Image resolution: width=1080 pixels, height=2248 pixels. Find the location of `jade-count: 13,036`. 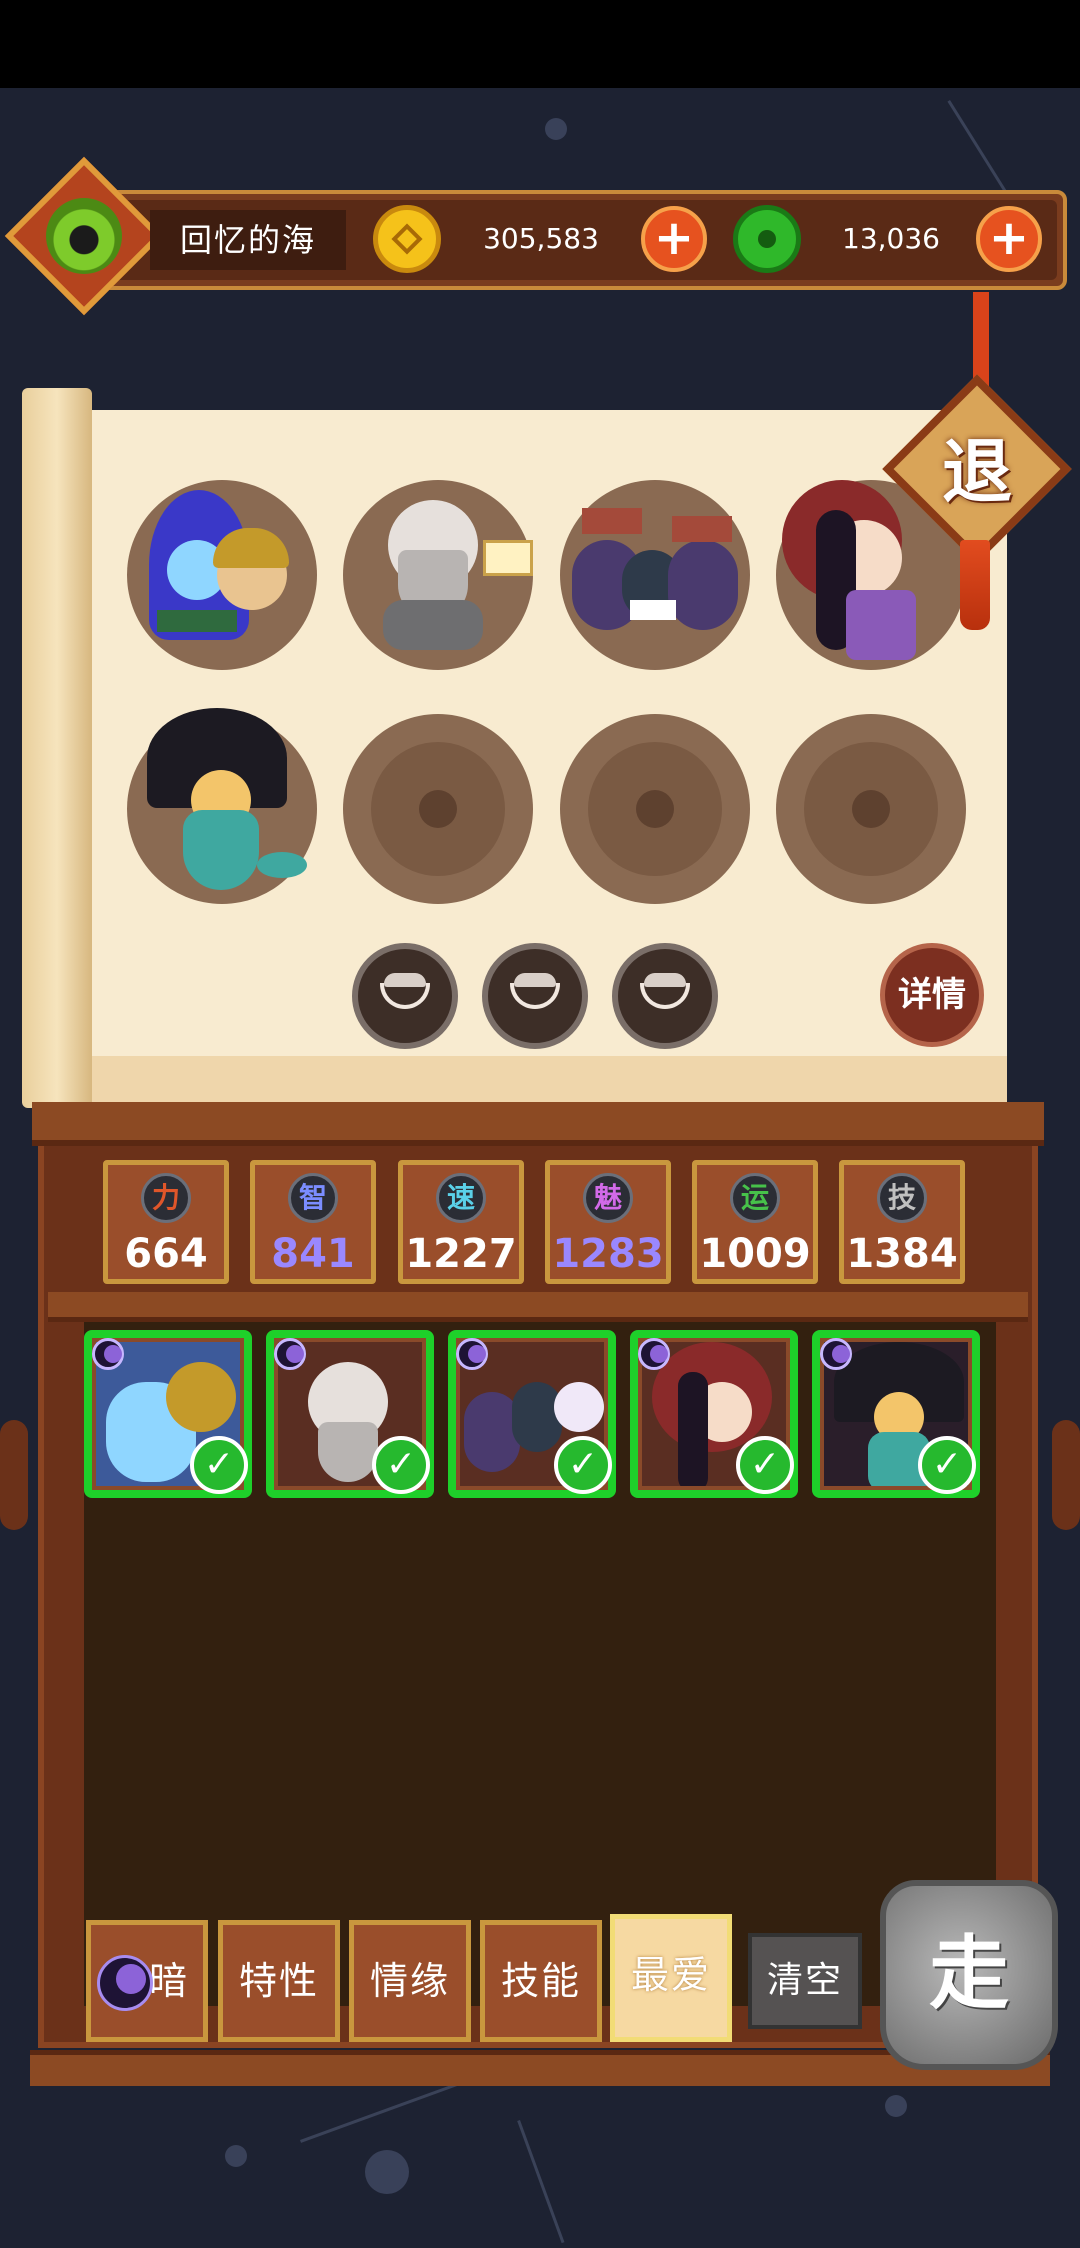

jade-count: 13,036 is located at coordinates (891, 238).